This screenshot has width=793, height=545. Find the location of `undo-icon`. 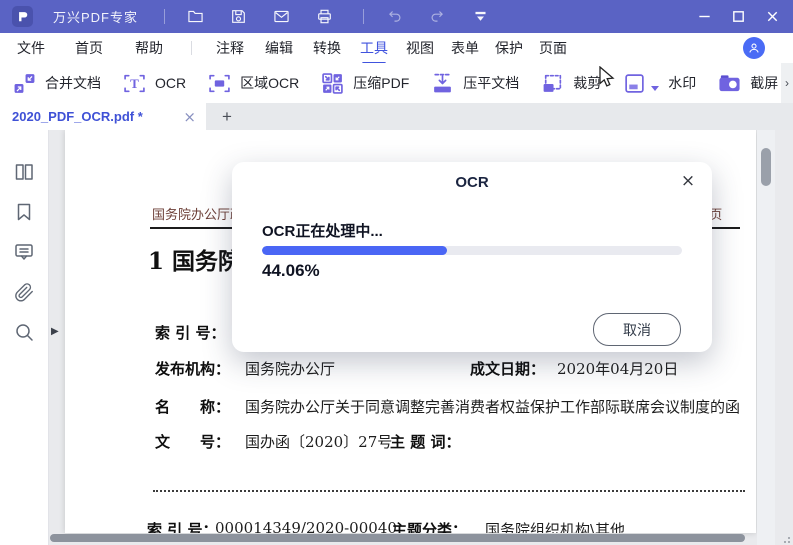

undo-icon is located at coordinates (394, 17).